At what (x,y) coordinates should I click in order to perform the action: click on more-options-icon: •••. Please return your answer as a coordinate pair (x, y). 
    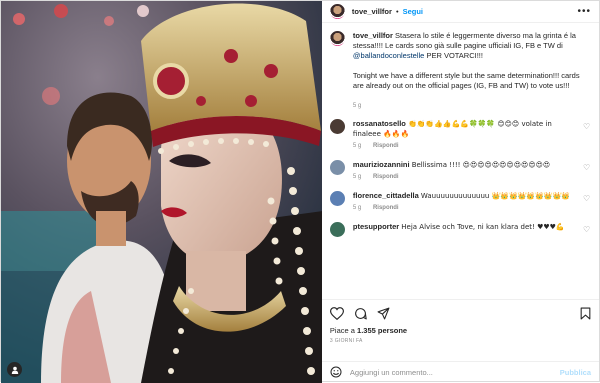
    Looking at the image, I should click on (584, 11).